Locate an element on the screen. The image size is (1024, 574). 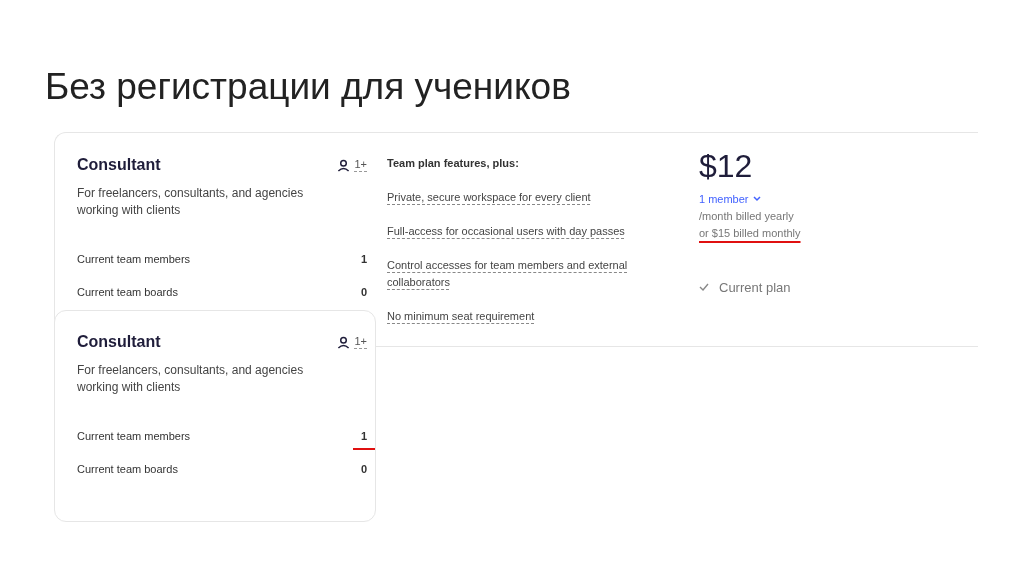
feature-link: Control accesses for team members and external collaborators is located at coordinates (508, 273).